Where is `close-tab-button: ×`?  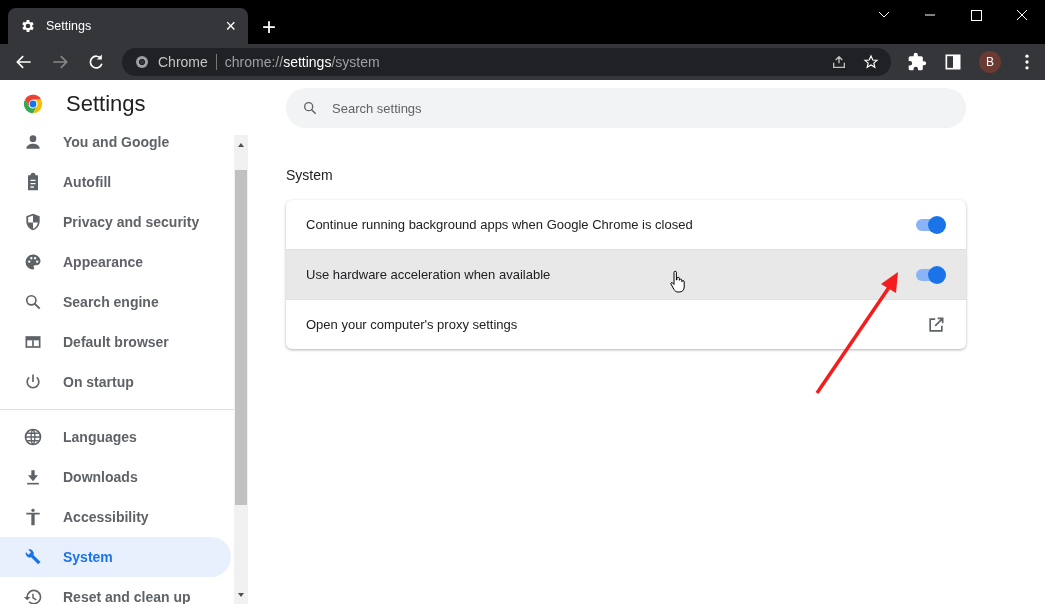 close-tab-button: × is located at coordinates (230, 26).